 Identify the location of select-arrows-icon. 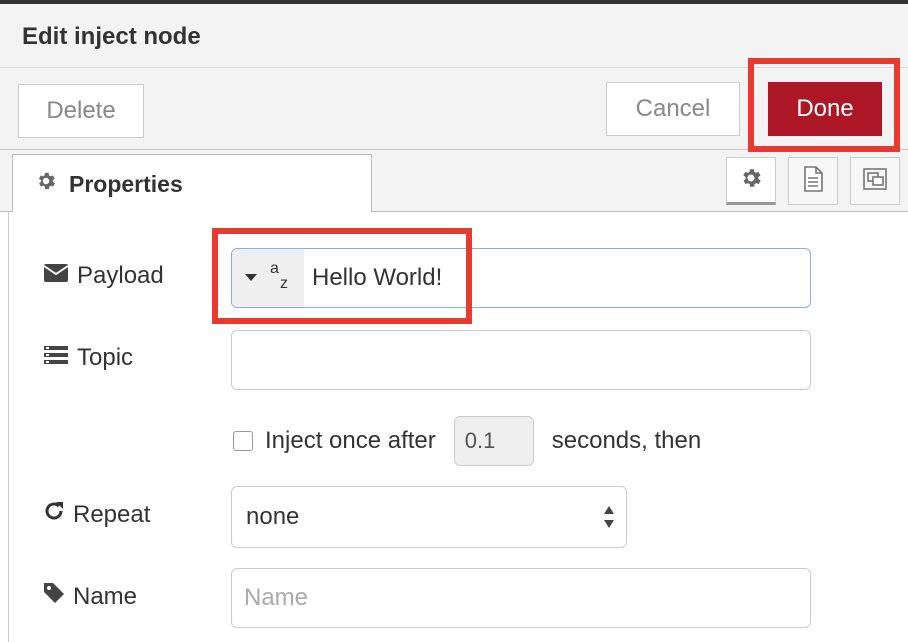
(609, 520).